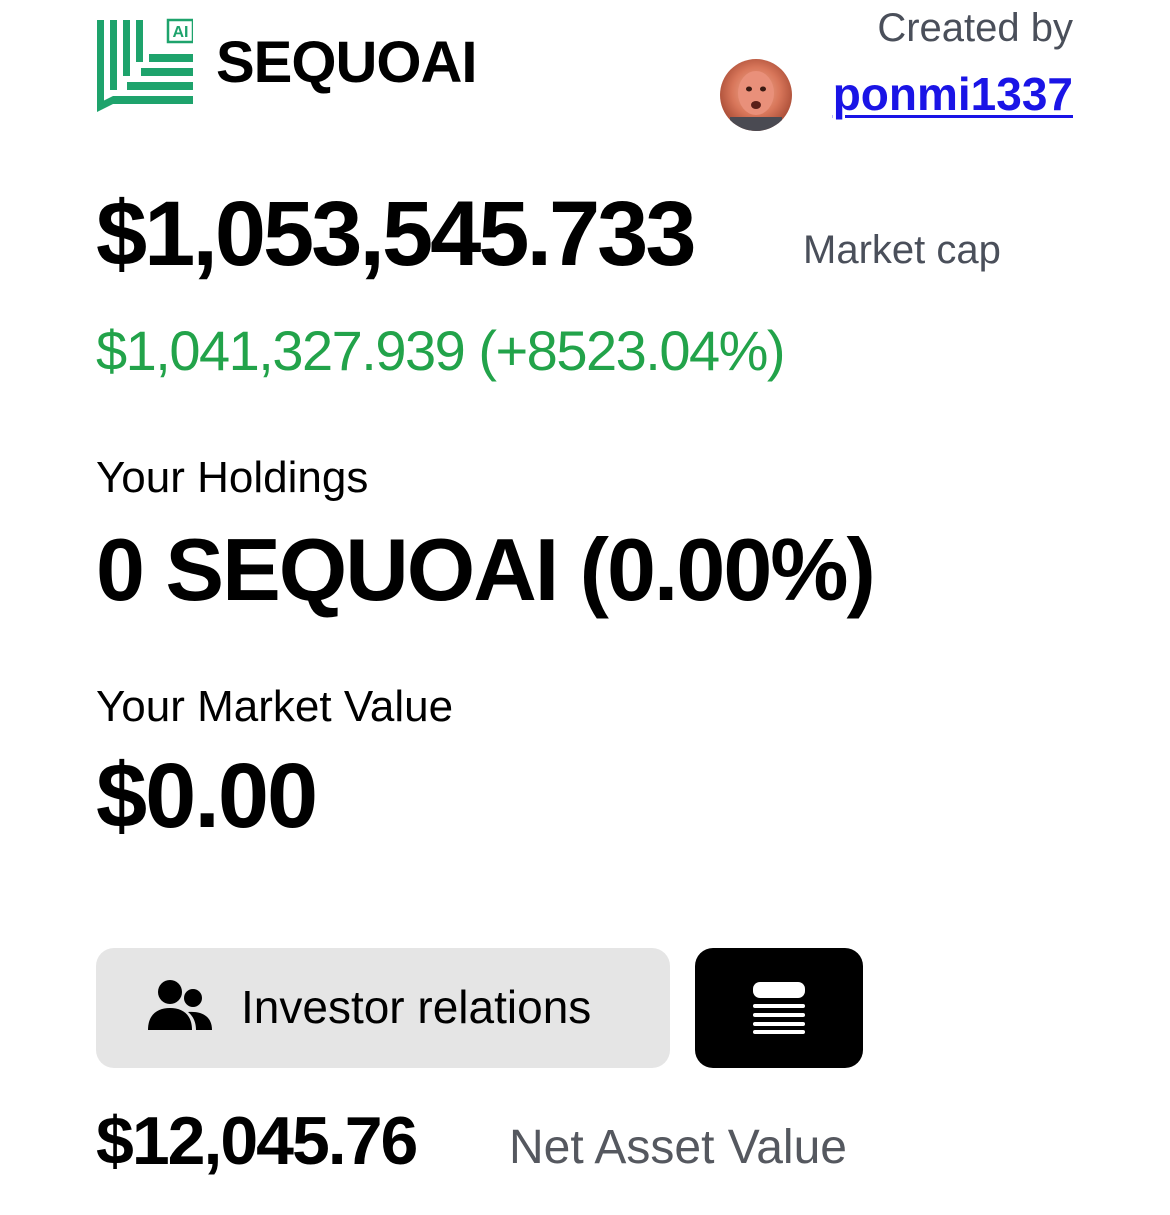 Image resolution: width=1170 pixels, height=1215 pixels. What do you see at coordinates (146, 66) in the screenshot?
I see `sequoai-logo-icon: AI` at bounding box center [146, 66].